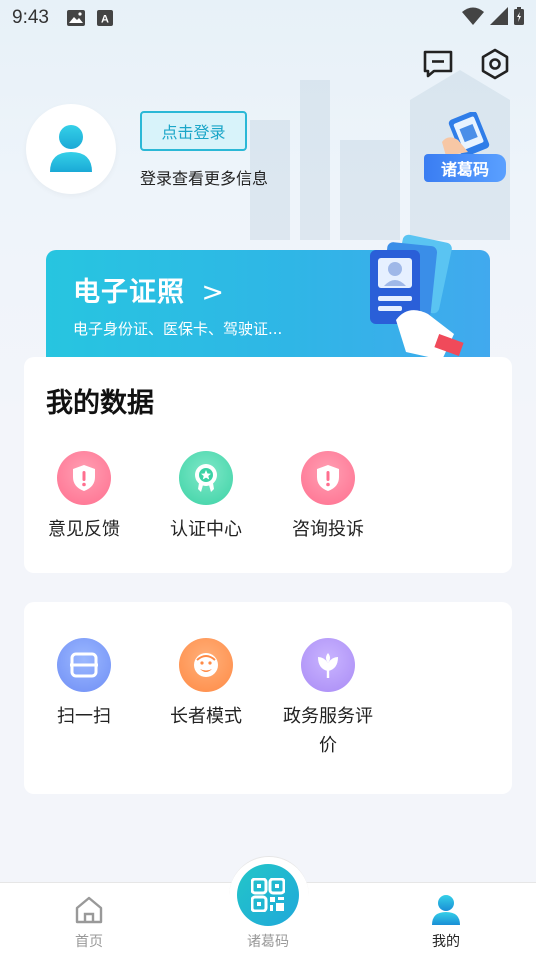 The image size is (536, 954). Describe the element at coordinates (100, 403) in the screenshot. I see `my-data-title: 我的数据` at that location.